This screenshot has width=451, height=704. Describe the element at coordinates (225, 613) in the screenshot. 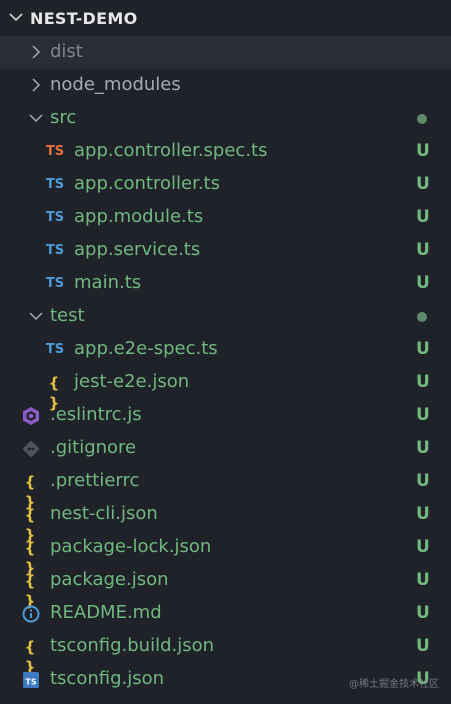

I see `tree-item-readme-md: README.md U` at that location.